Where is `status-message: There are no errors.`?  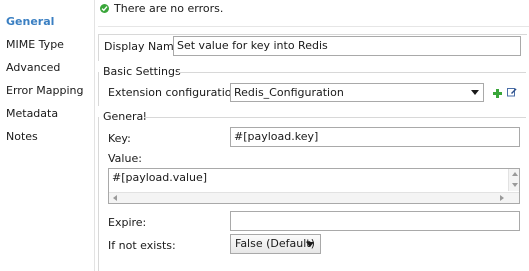
status-message: There are no errors. is located at coordinates (169, 8).